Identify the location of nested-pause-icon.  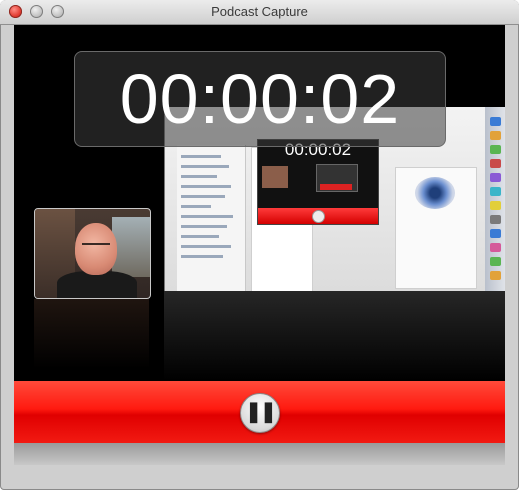
(318, 216).